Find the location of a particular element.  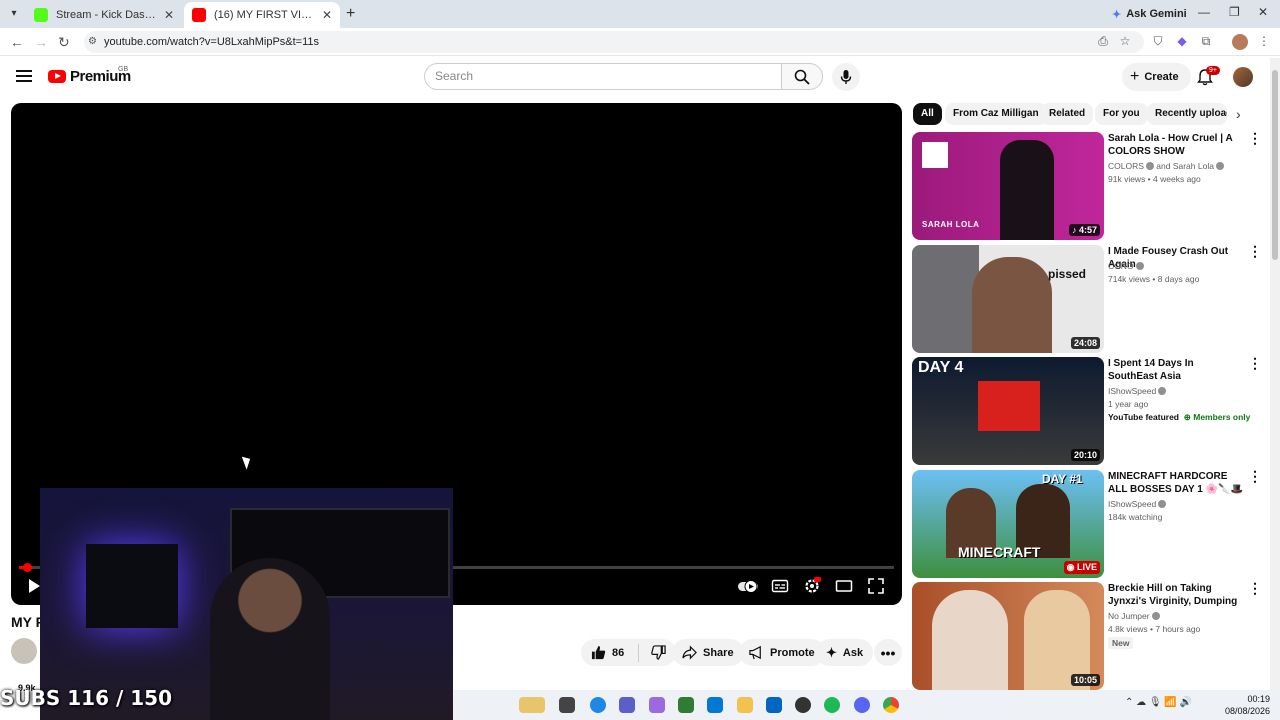

channel-avatar is located at coordinates (24, 651).